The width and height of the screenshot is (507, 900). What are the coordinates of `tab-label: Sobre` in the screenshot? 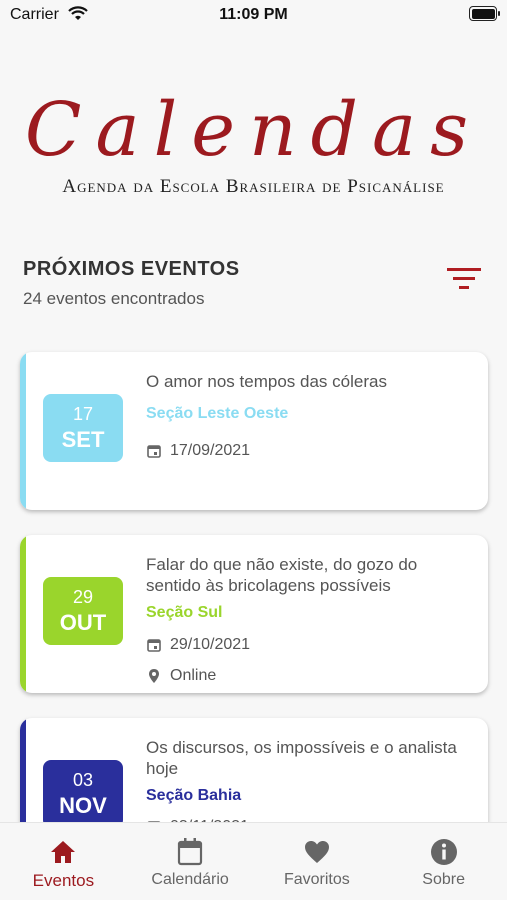 It's located at (443, 879).